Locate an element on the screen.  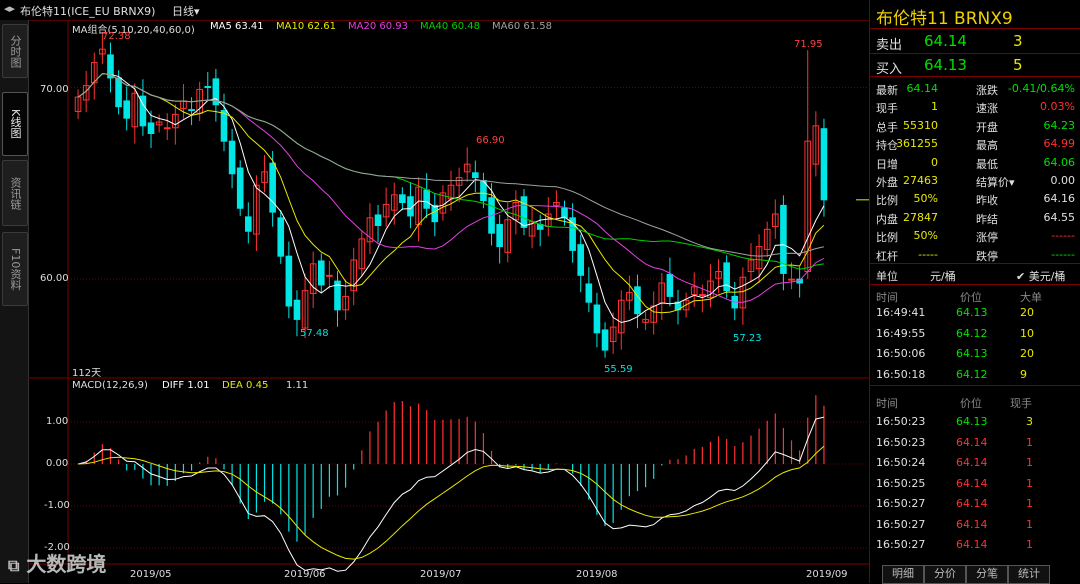
date-tick-07: 2019/07 is located at coordinates (441, 574).